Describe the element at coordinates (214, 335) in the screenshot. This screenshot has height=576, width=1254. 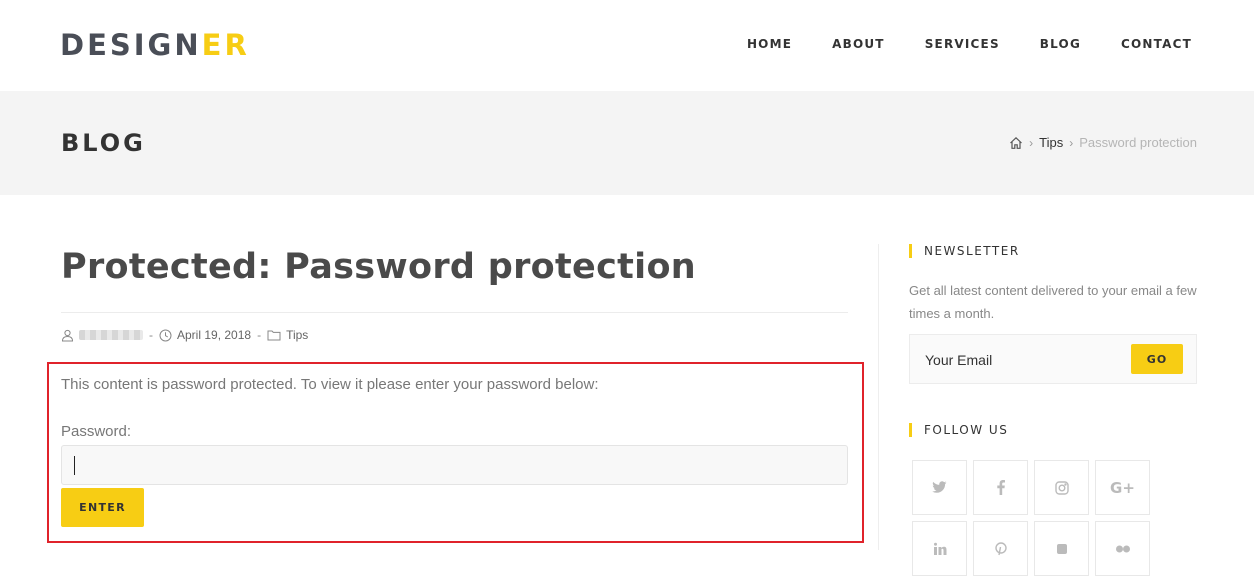
I see `post-date: April 19, 2018` at that location.